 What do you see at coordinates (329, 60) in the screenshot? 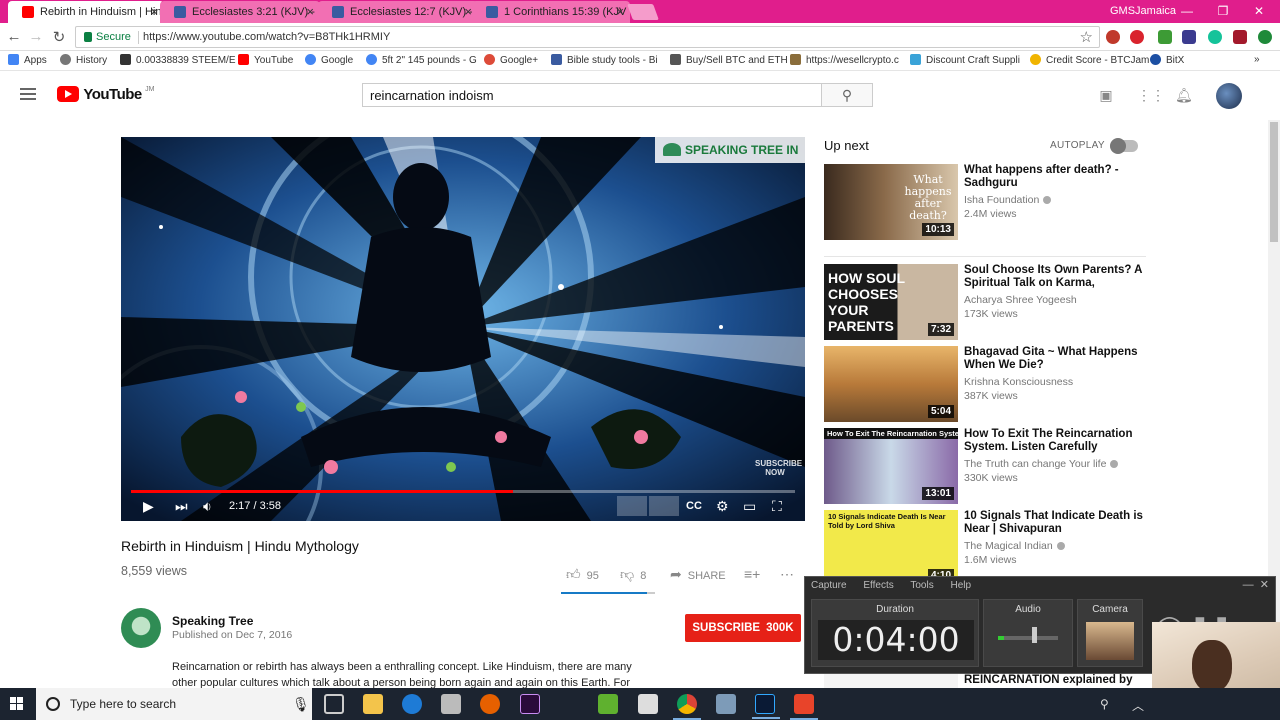
I see `bookmark-google: Google` at bounding box center [329, 60].